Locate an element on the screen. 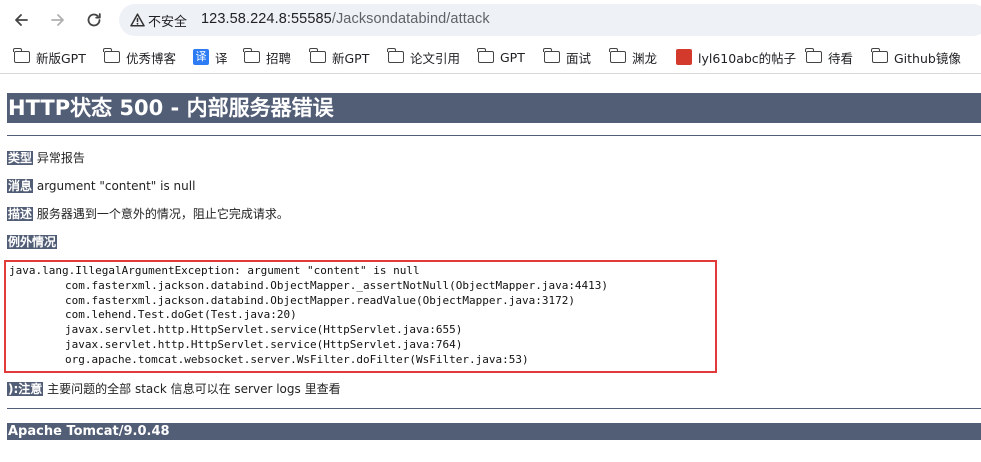 The image size is (981, 462). url-path: /Jacksondatabind/attack is located at coordinates (410, 19).